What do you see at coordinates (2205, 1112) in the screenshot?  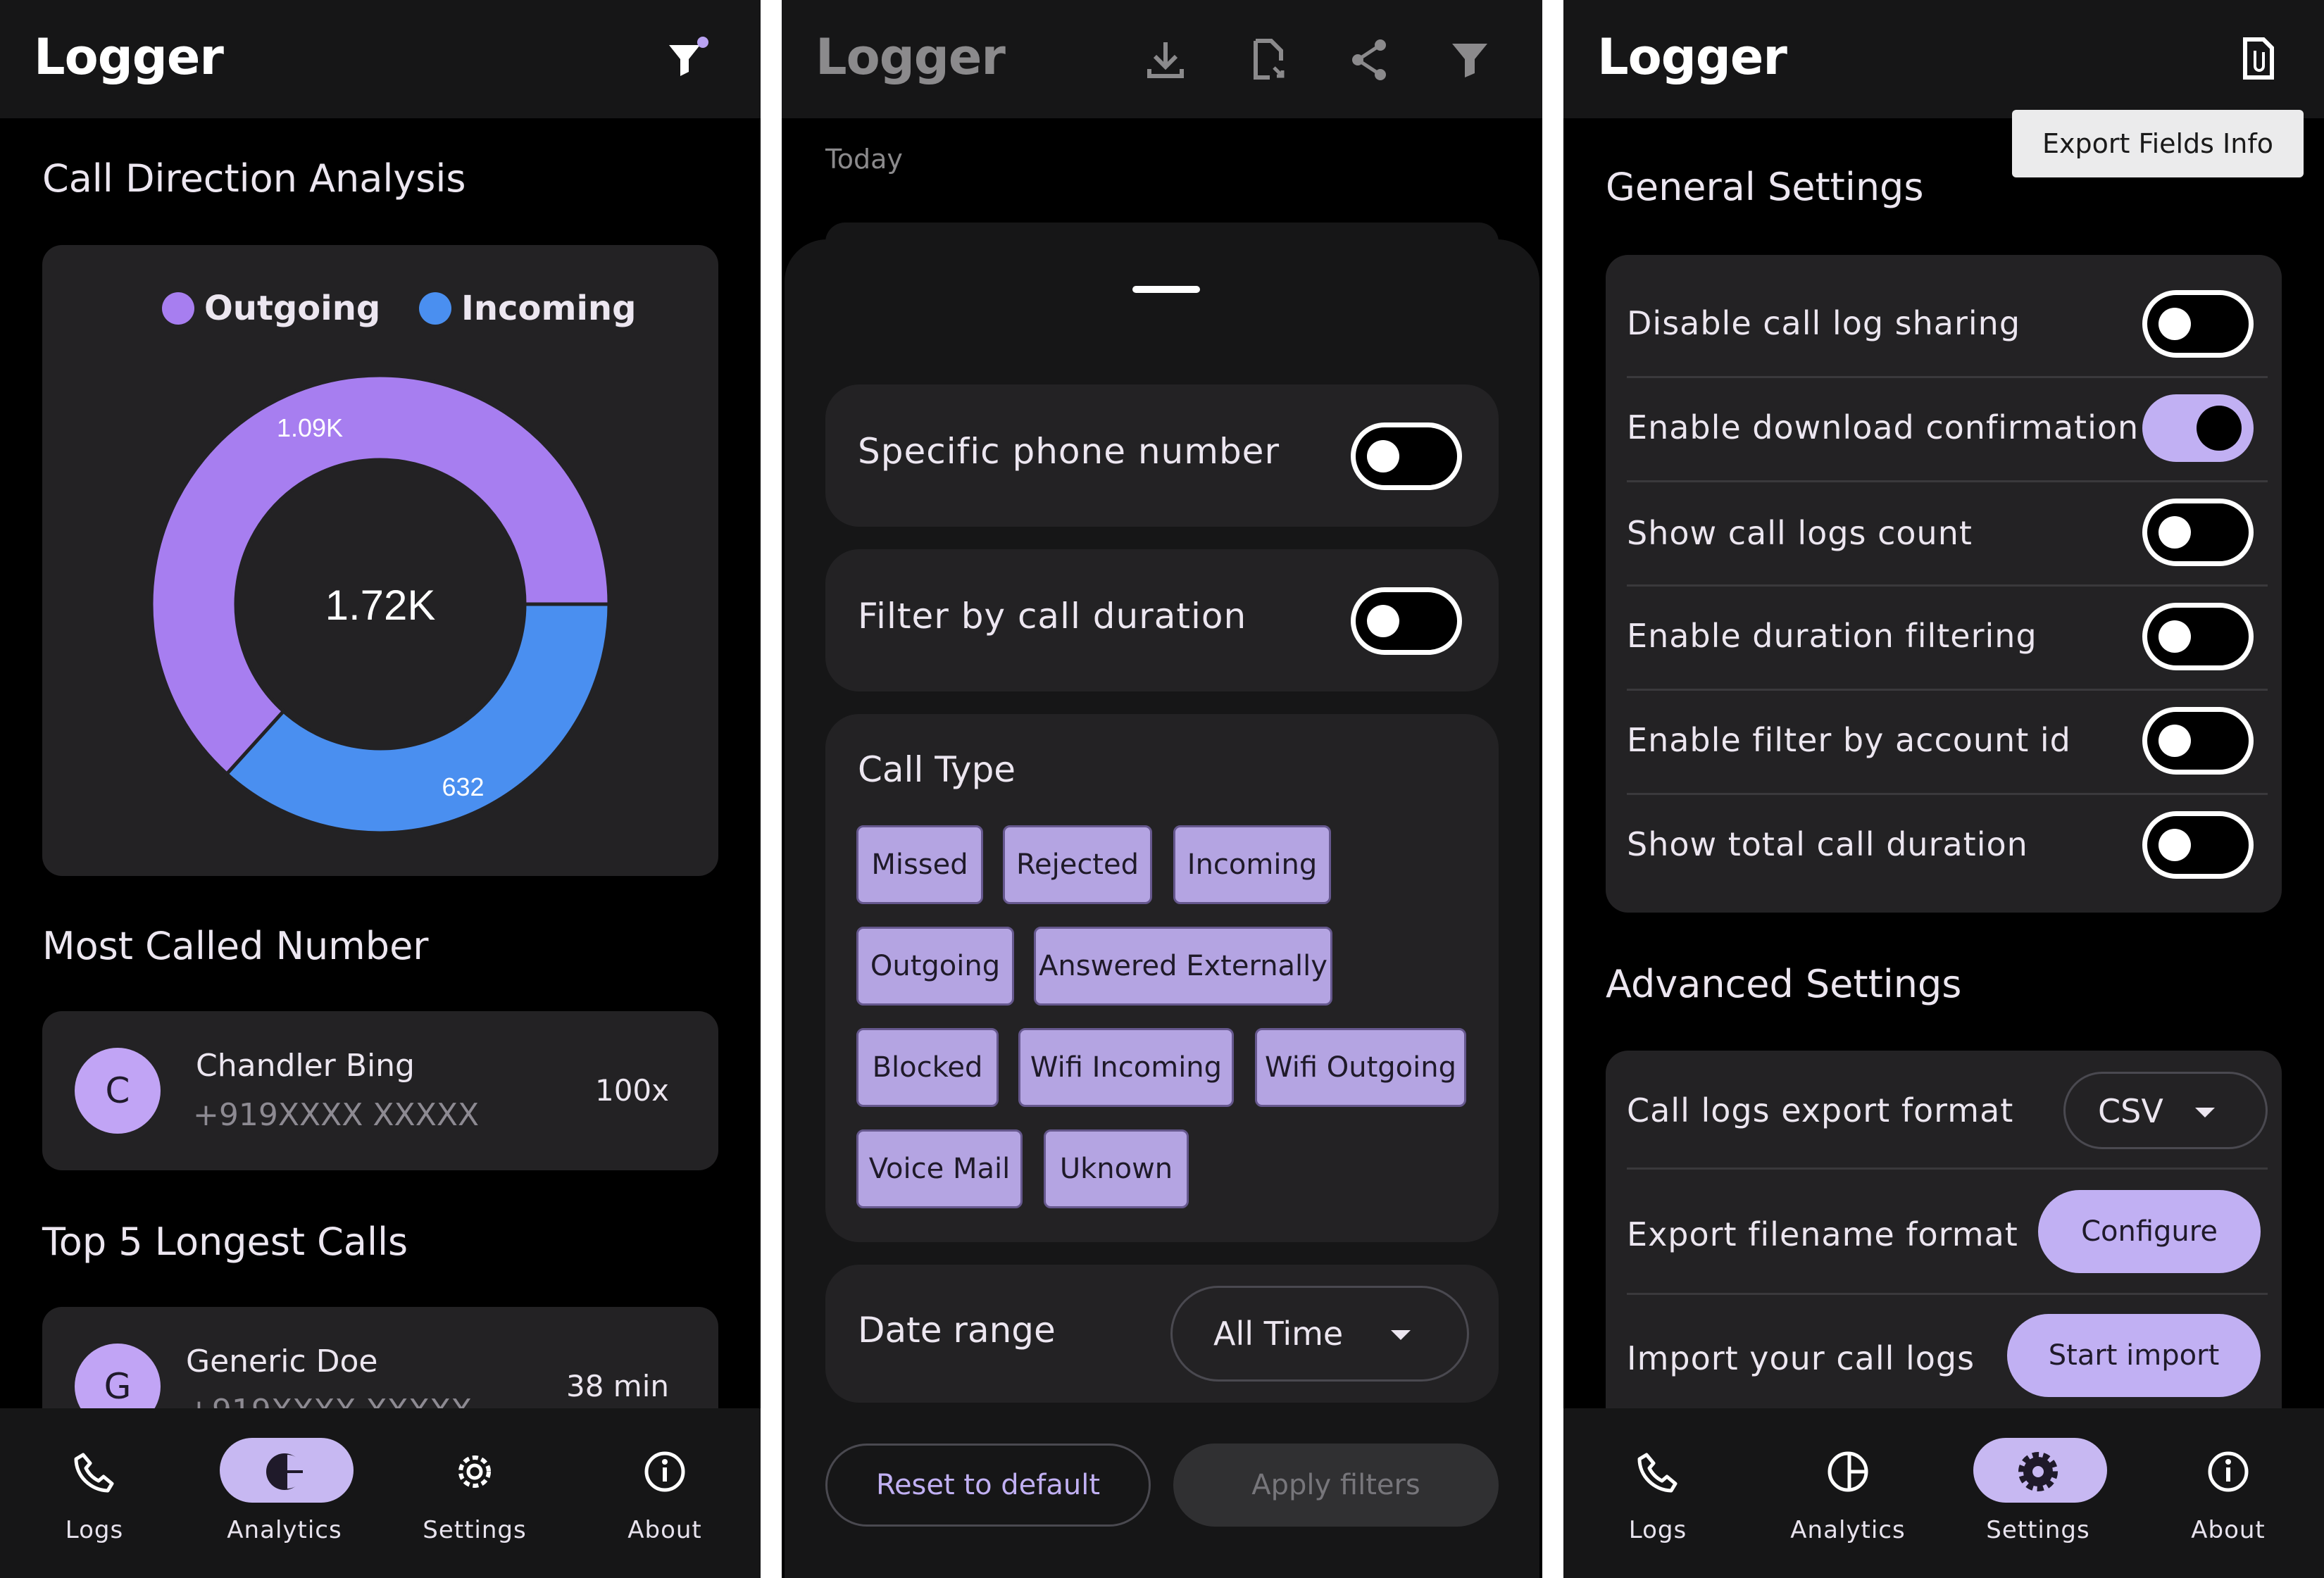 I see `dropdown-arrow-icon` at bounding box center [2205, 1112].